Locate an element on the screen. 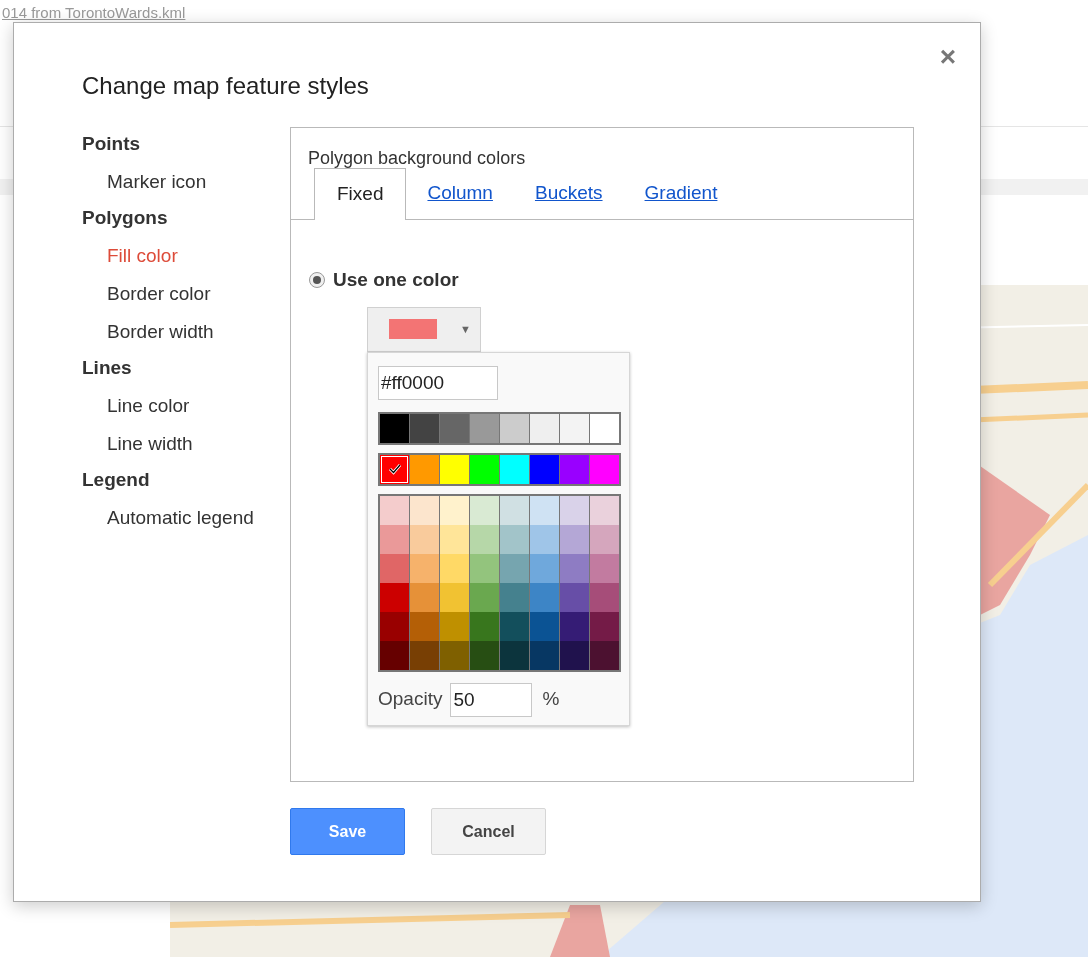  sidebar-heading: Lines is located at coordinates (107, 368).